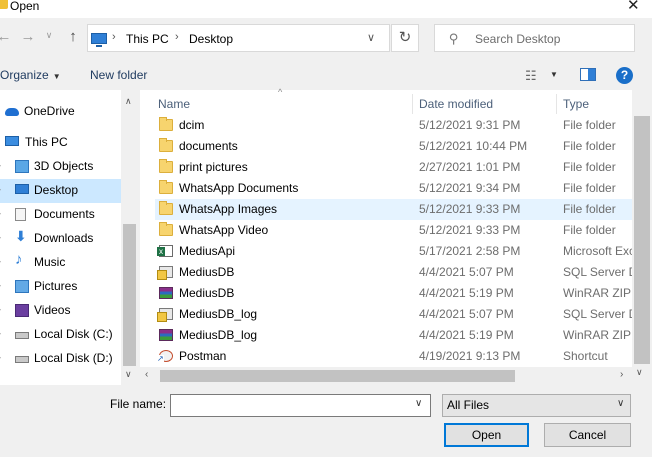  Describe the element at coordinates (621, 374) in the screenshot. I see `scroll-right-icon: ›` at that location.